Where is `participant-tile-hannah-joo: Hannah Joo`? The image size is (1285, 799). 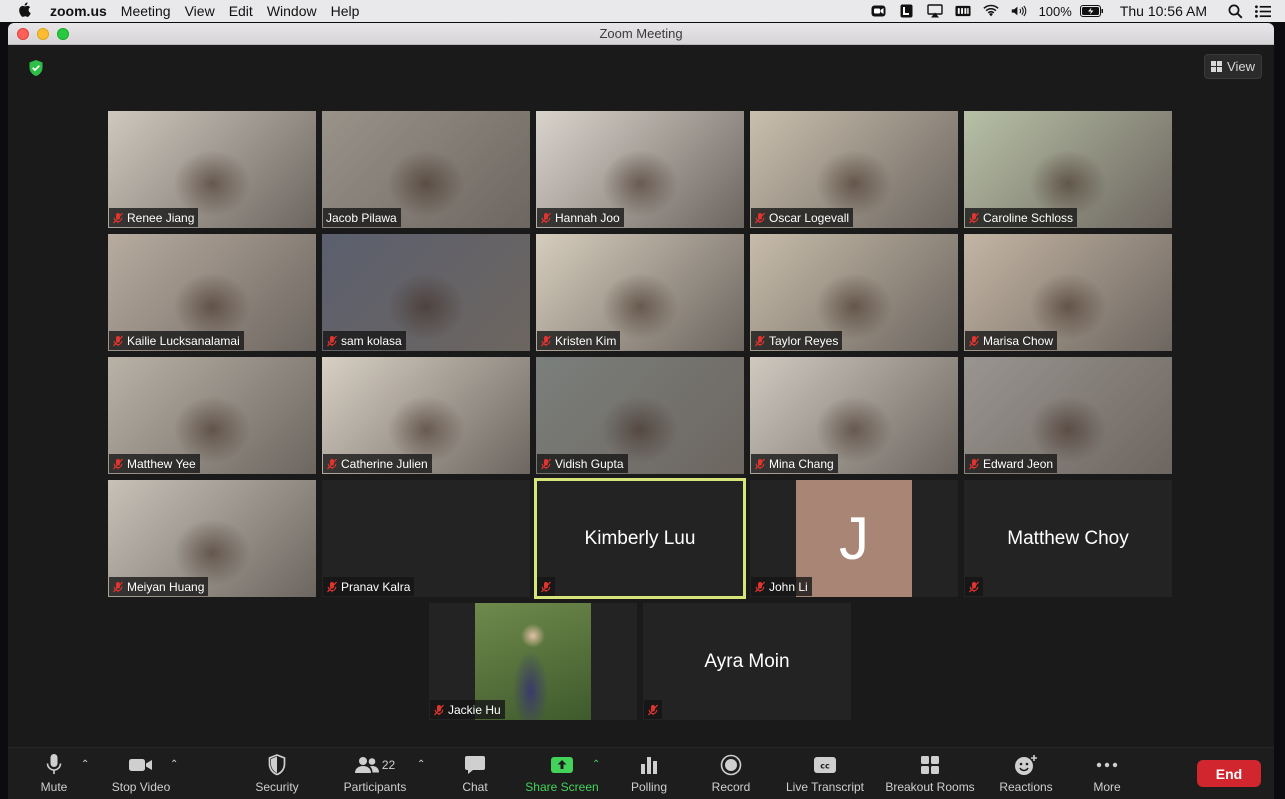
participant-tile-hannah-joo: Hannah Joo is located at coordinates (640, 169).